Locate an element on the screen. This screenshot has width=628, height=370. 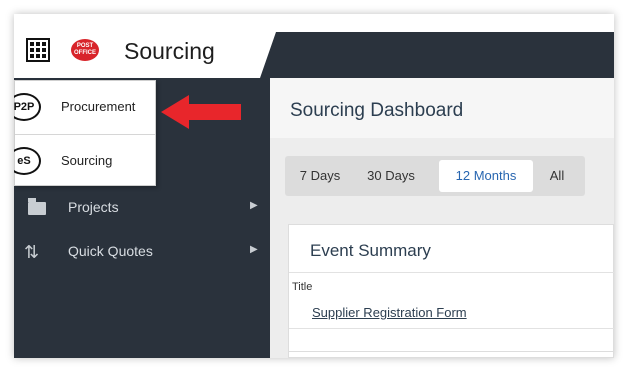
apps-grid-icon is located at coordinates (38, 50).